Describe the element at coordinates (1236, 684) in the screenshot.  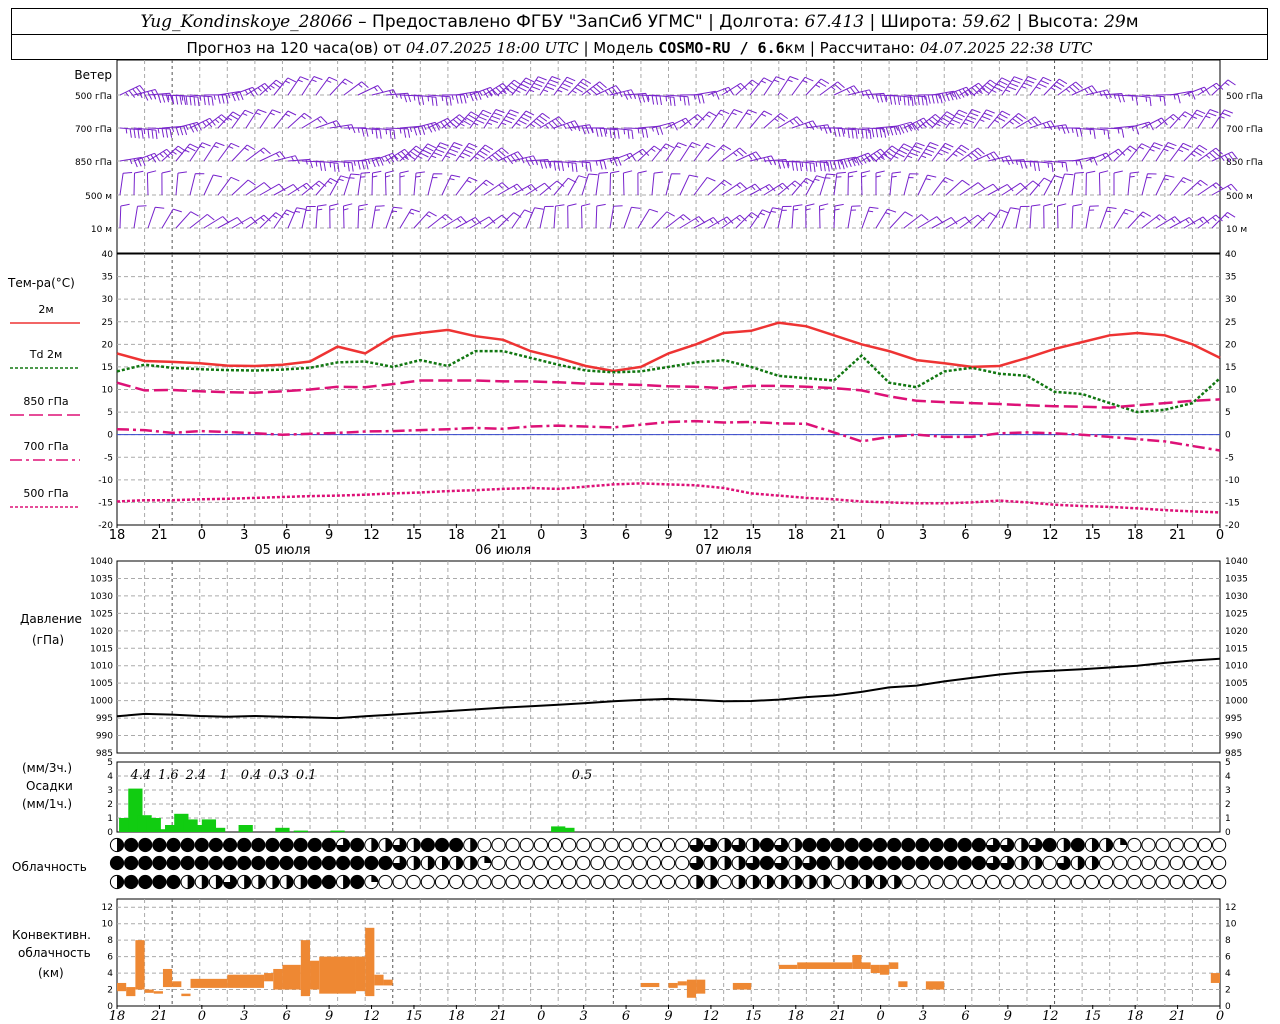
I see `pressure-tick-right: 1005` at that location.